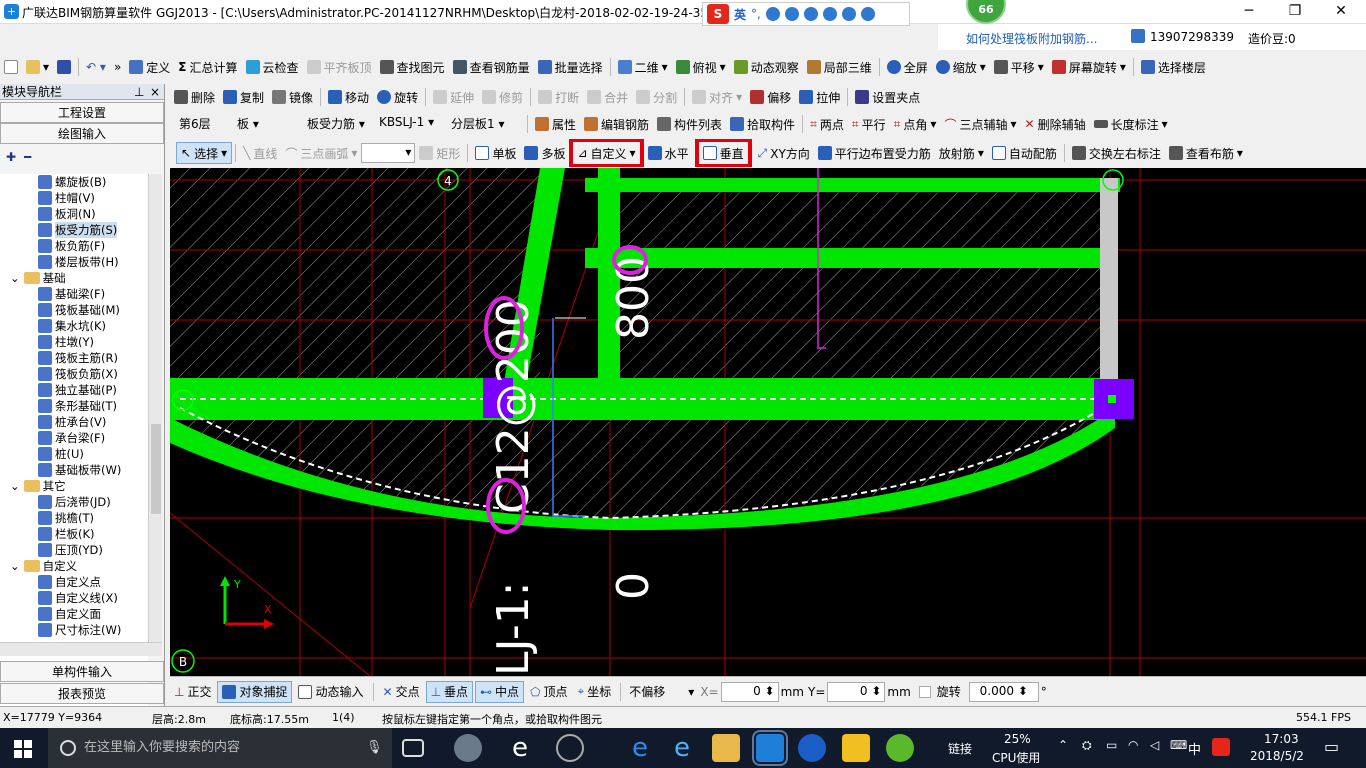 The height and width of the screenshot is (768, 1366). What do you see at coordinates (204, 153) in the screenshot?
I see `select-button: ↖ 选择 ▾` at bounding box center [204, 153].